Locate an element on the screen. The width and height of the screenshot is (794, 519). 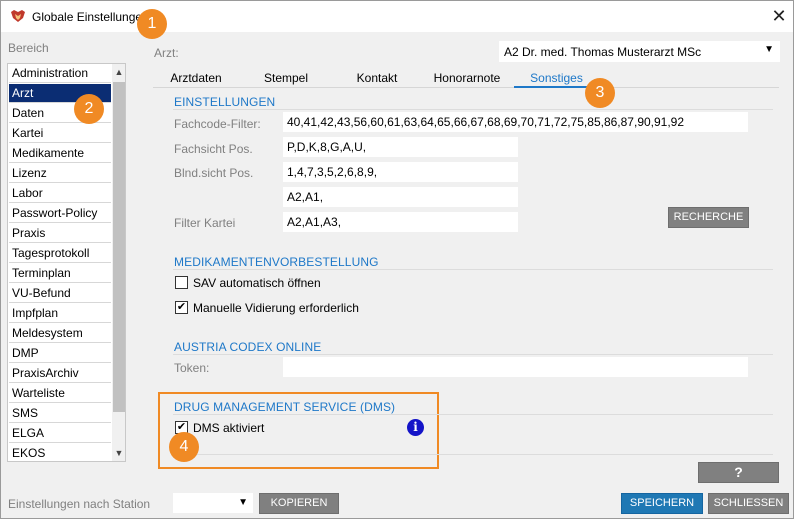
scroll-up-icon: ▲ is located at coordinates (118, 72).